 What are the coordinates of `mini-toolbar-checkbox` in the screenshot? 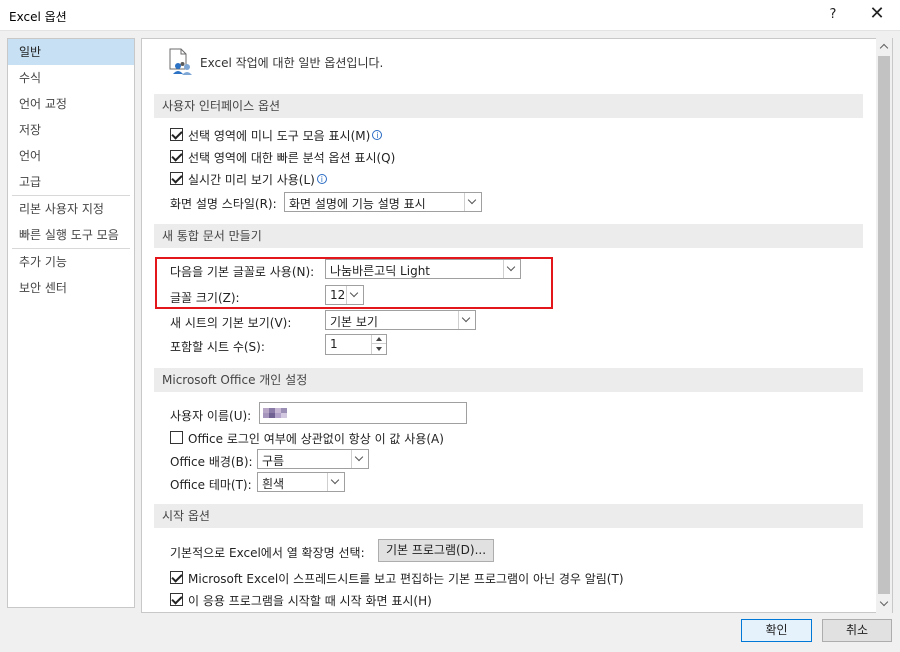 It's located at (176, 134).